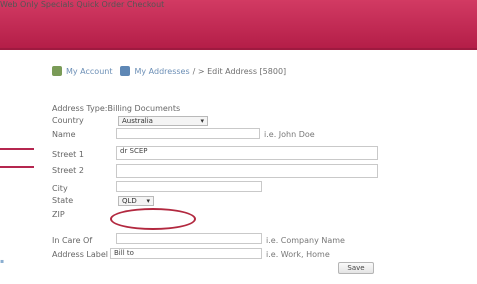  I want to click on zip-highlight-ellipse, so click(153, 219).